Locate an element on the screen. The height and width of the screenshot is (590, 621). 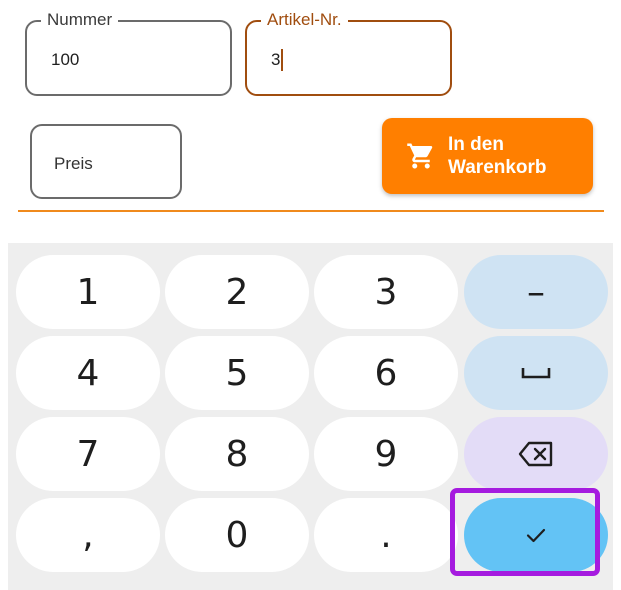
space-bar-icon is located at coordinates (536, 373).